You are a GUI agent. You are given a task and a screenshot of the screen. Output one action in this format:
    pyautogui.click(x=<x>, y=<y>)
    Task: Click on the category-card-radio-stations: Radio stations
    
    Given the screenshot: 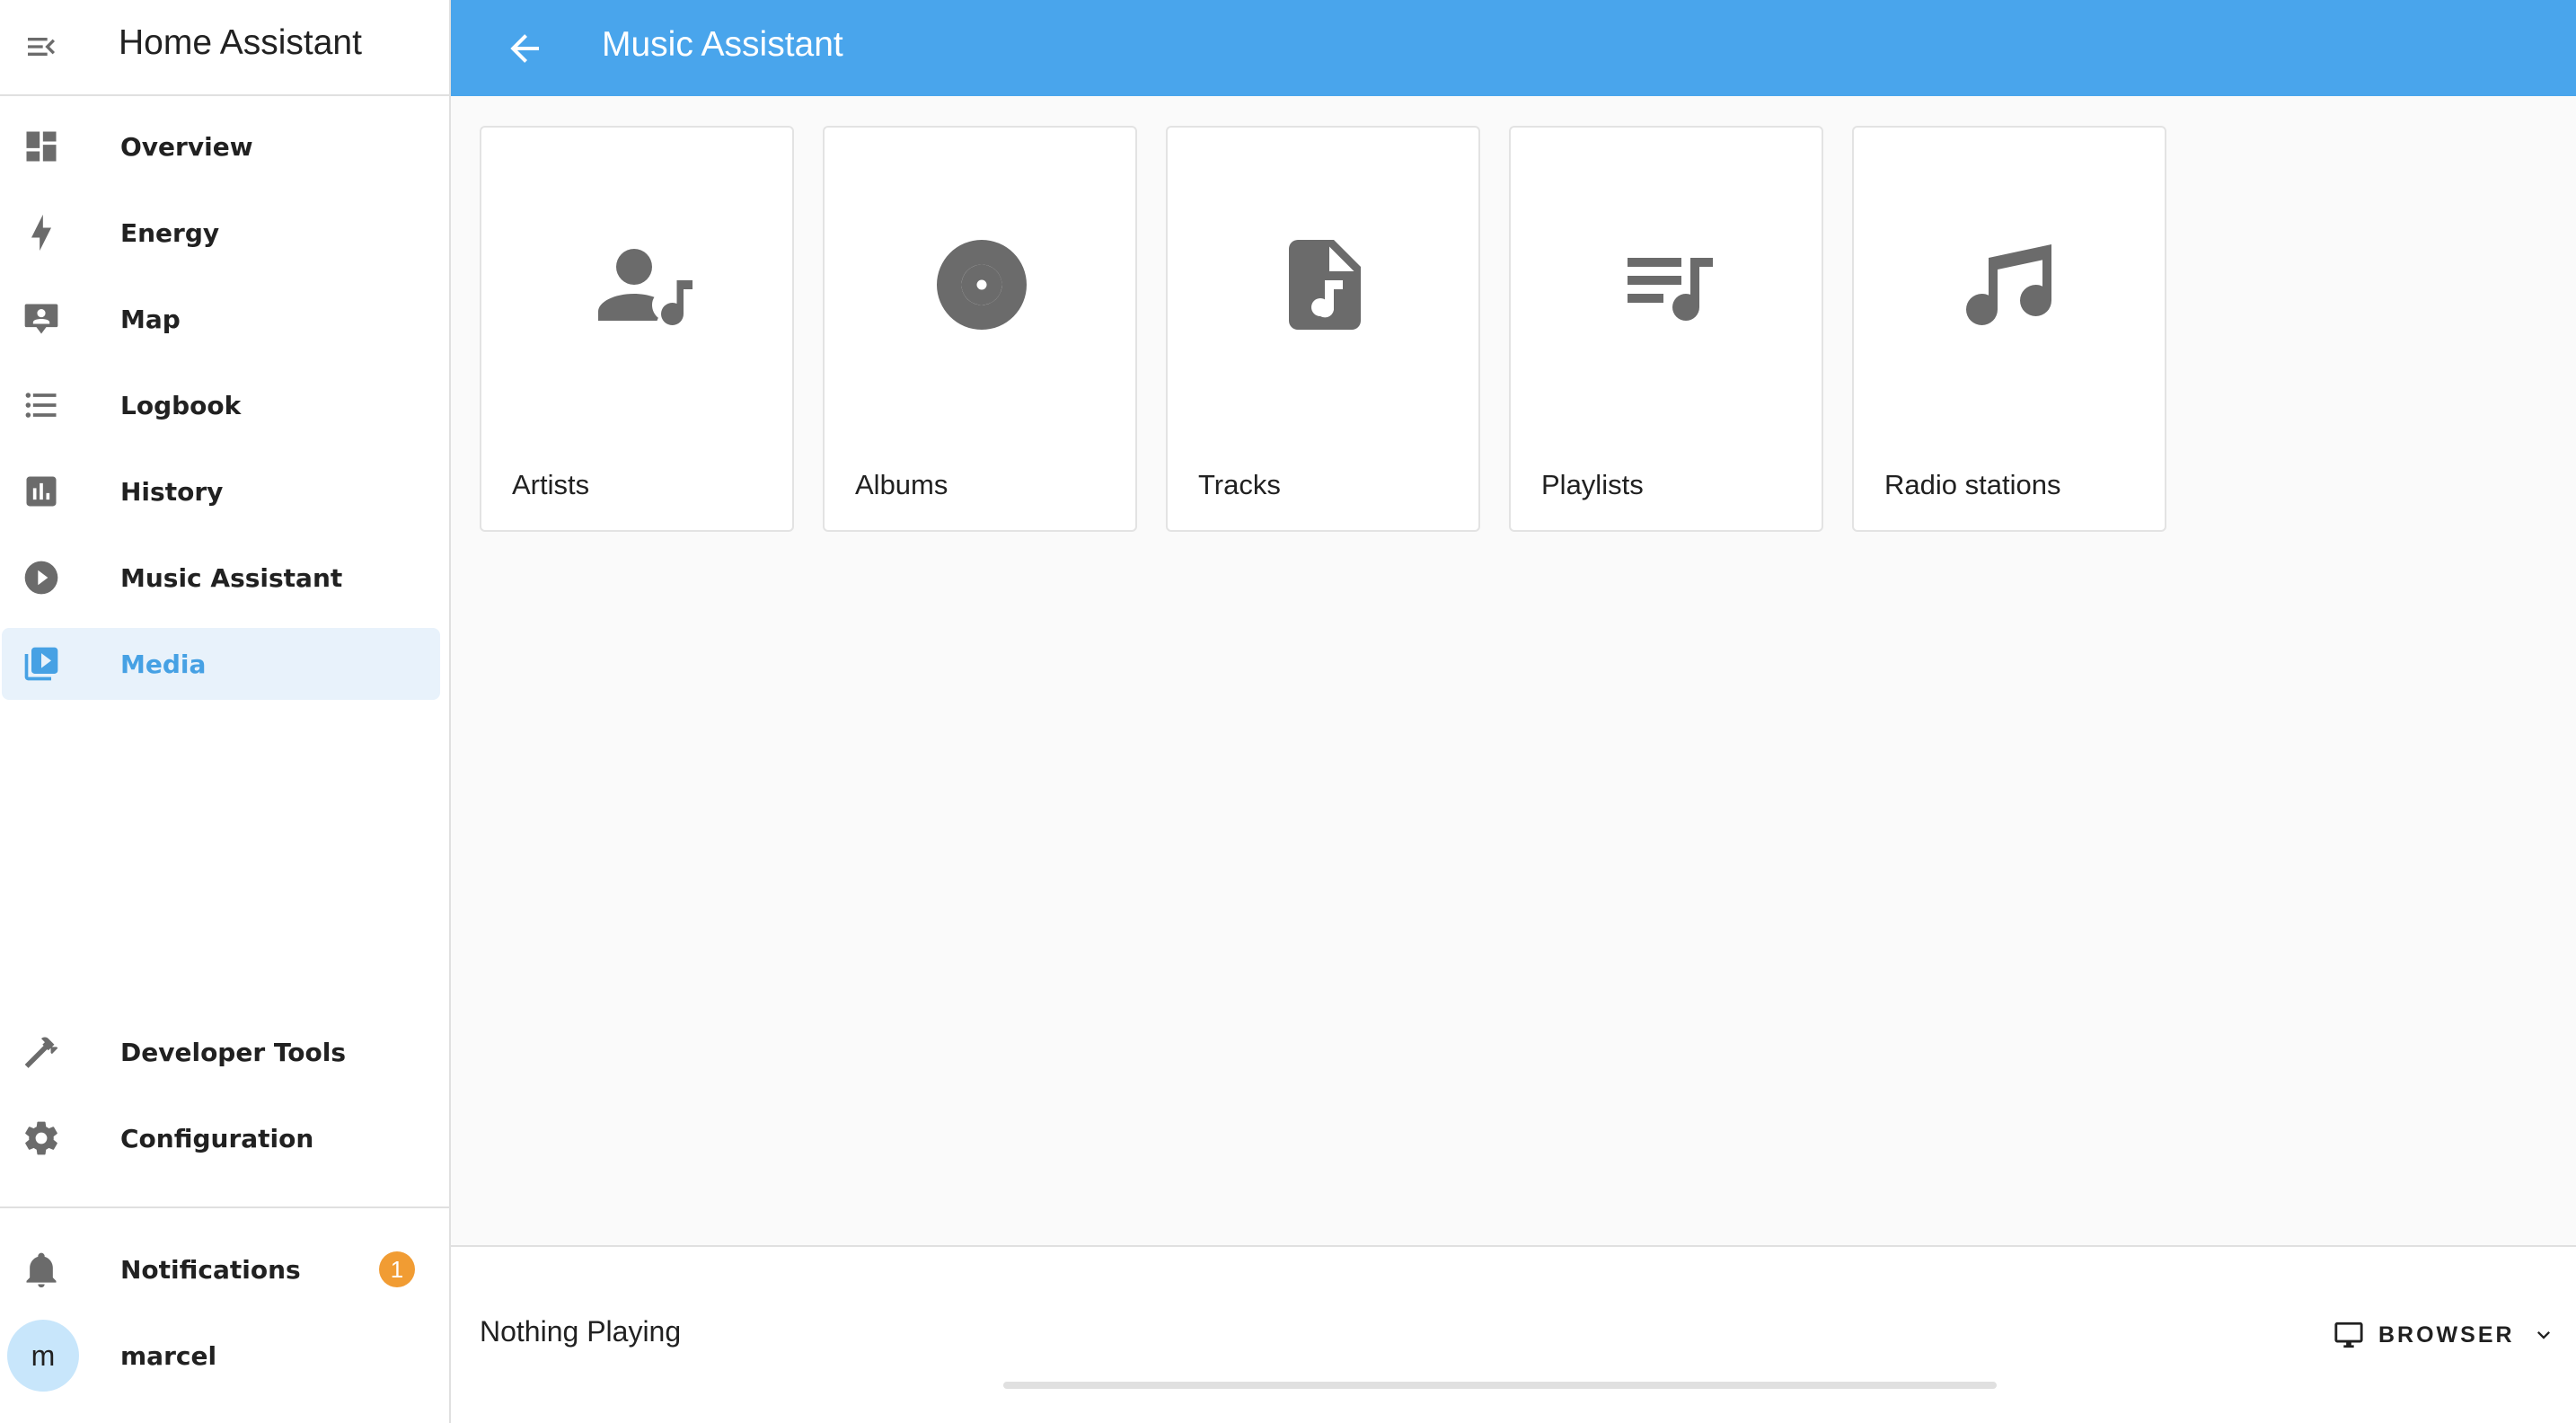 What is the action you would take?
    pyautogui.click(x=2009, y=329)
    